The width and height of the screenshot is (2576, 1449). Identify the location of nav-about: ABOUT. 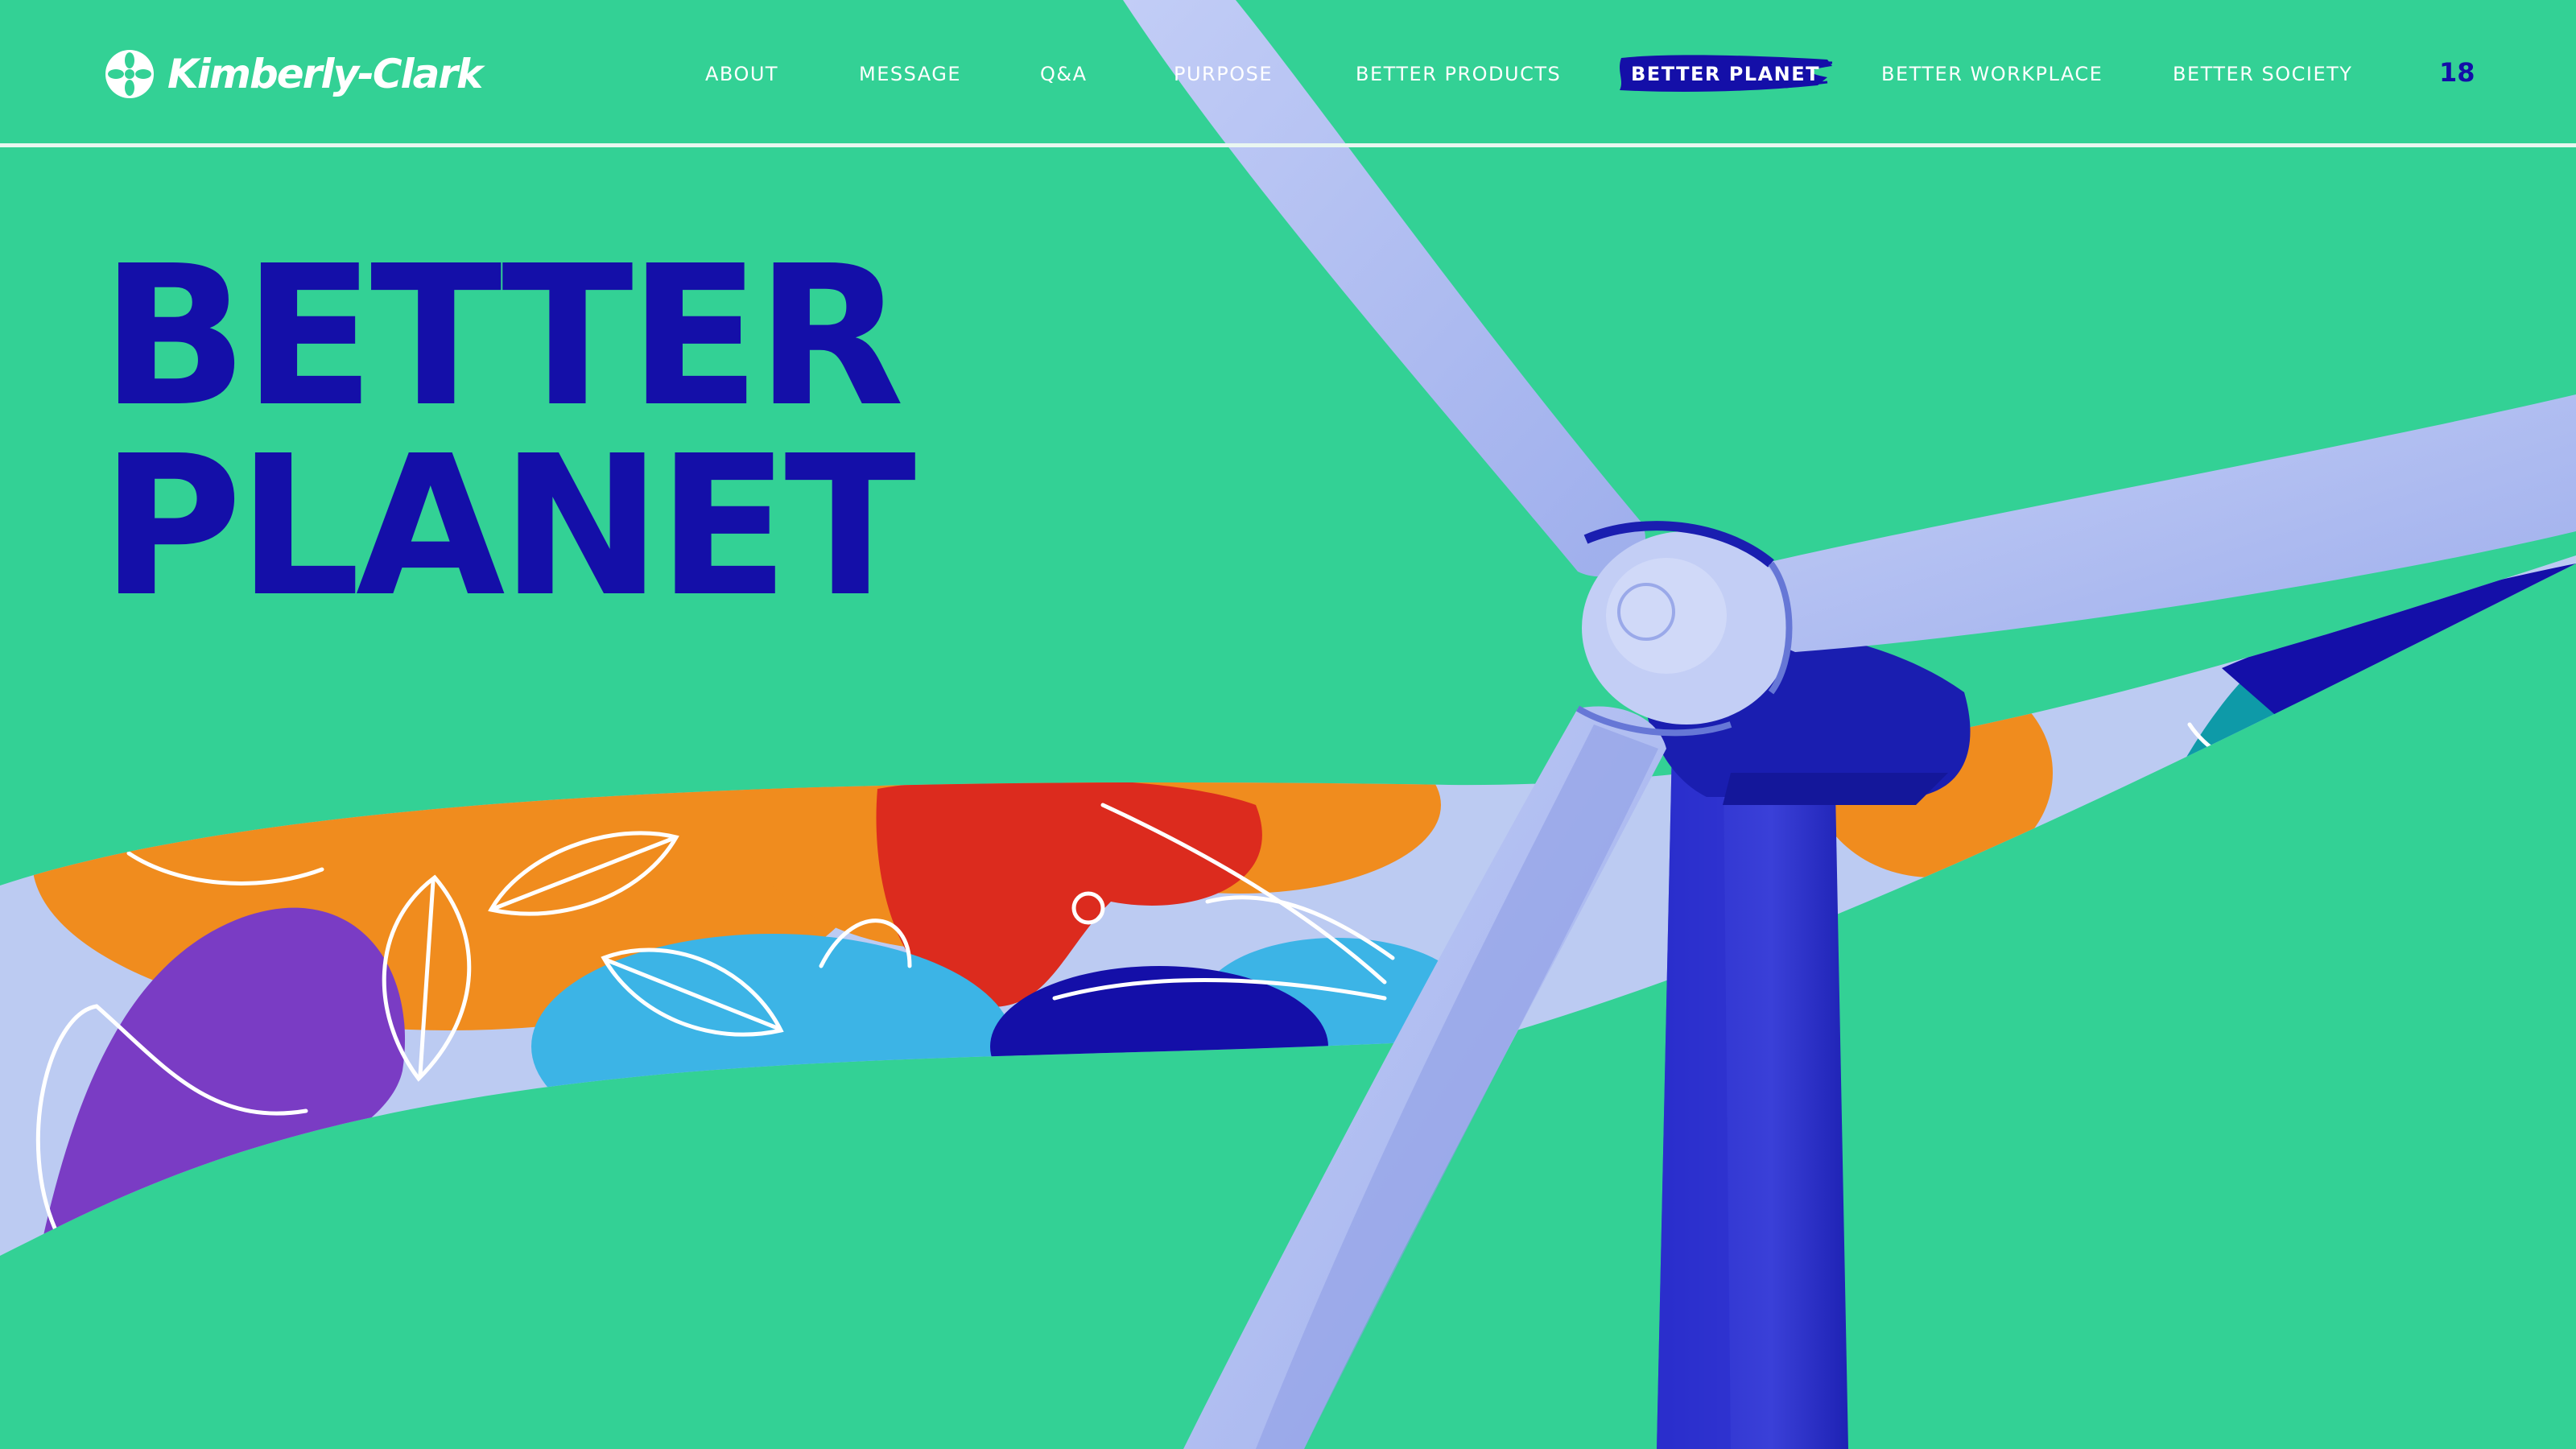
(741, 74).